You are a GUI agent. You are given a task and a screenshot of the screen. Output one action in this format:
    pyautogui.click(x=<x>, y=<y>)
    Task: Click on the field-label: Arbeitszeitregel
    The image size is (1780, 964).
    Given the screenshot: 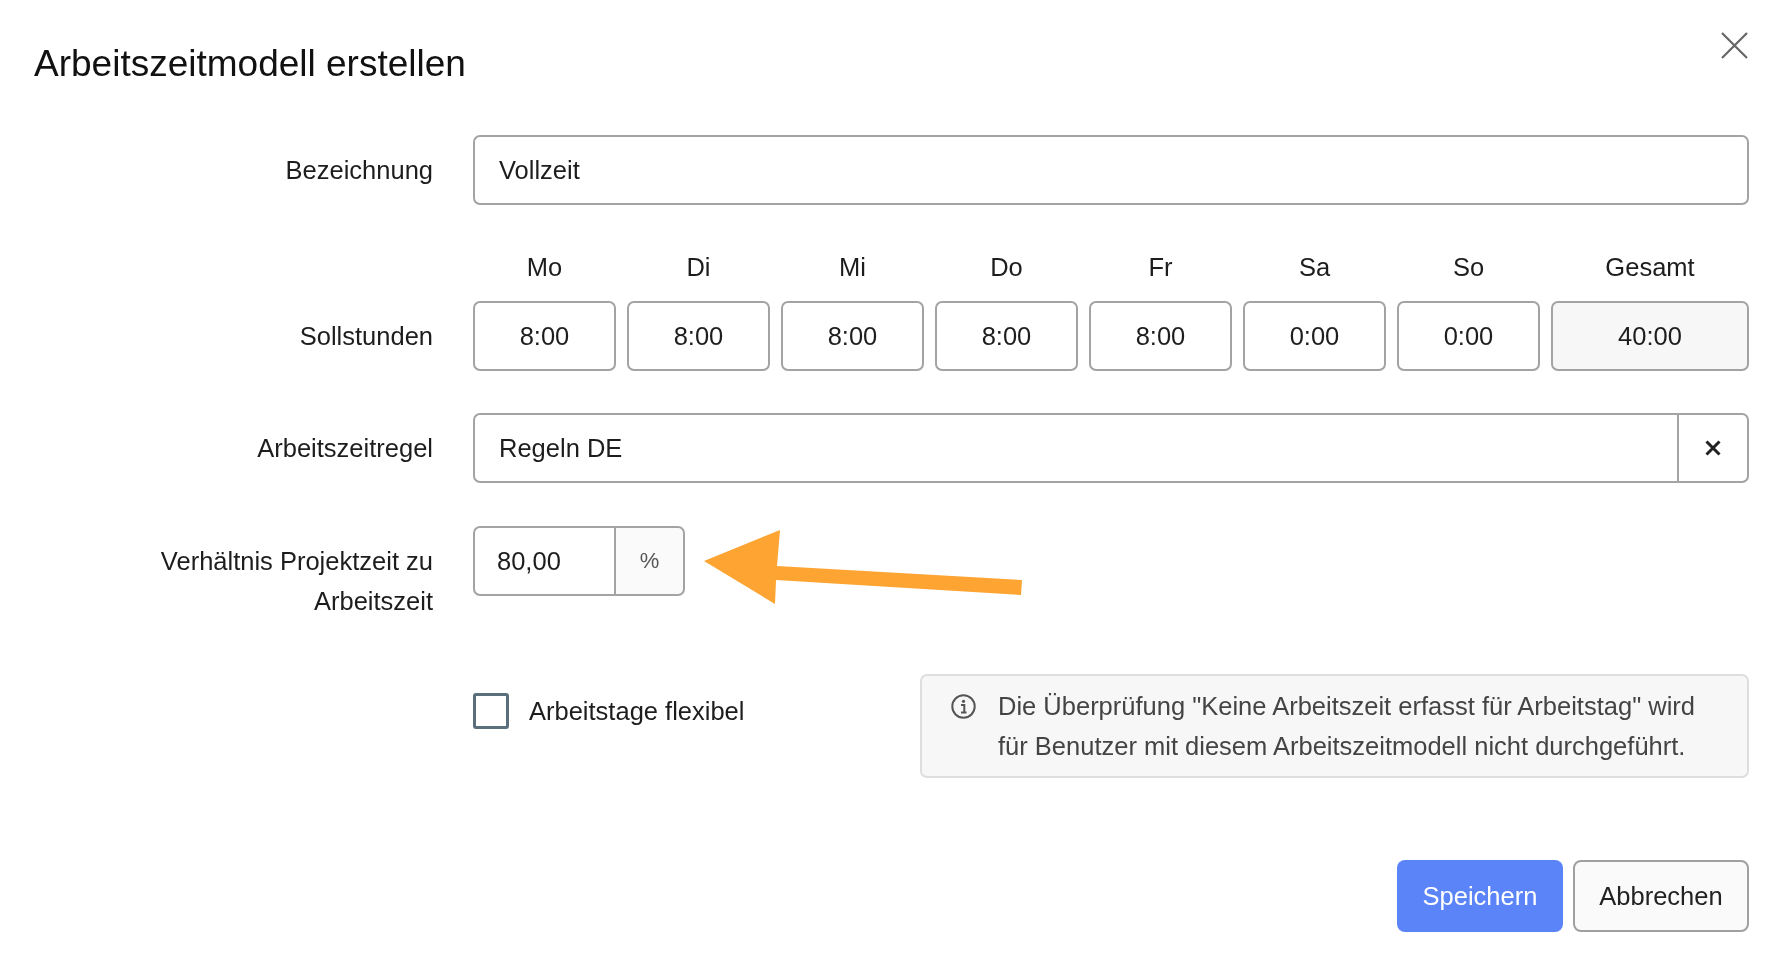 What is the action you would take?
    pyautogui.click(x=345, y=448)
    